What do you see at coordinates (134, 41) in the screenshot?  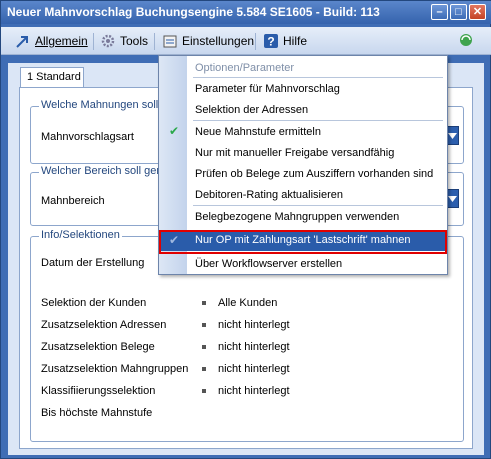 I see `menu-tools-label: Tools` at bounding box center [134, 41].